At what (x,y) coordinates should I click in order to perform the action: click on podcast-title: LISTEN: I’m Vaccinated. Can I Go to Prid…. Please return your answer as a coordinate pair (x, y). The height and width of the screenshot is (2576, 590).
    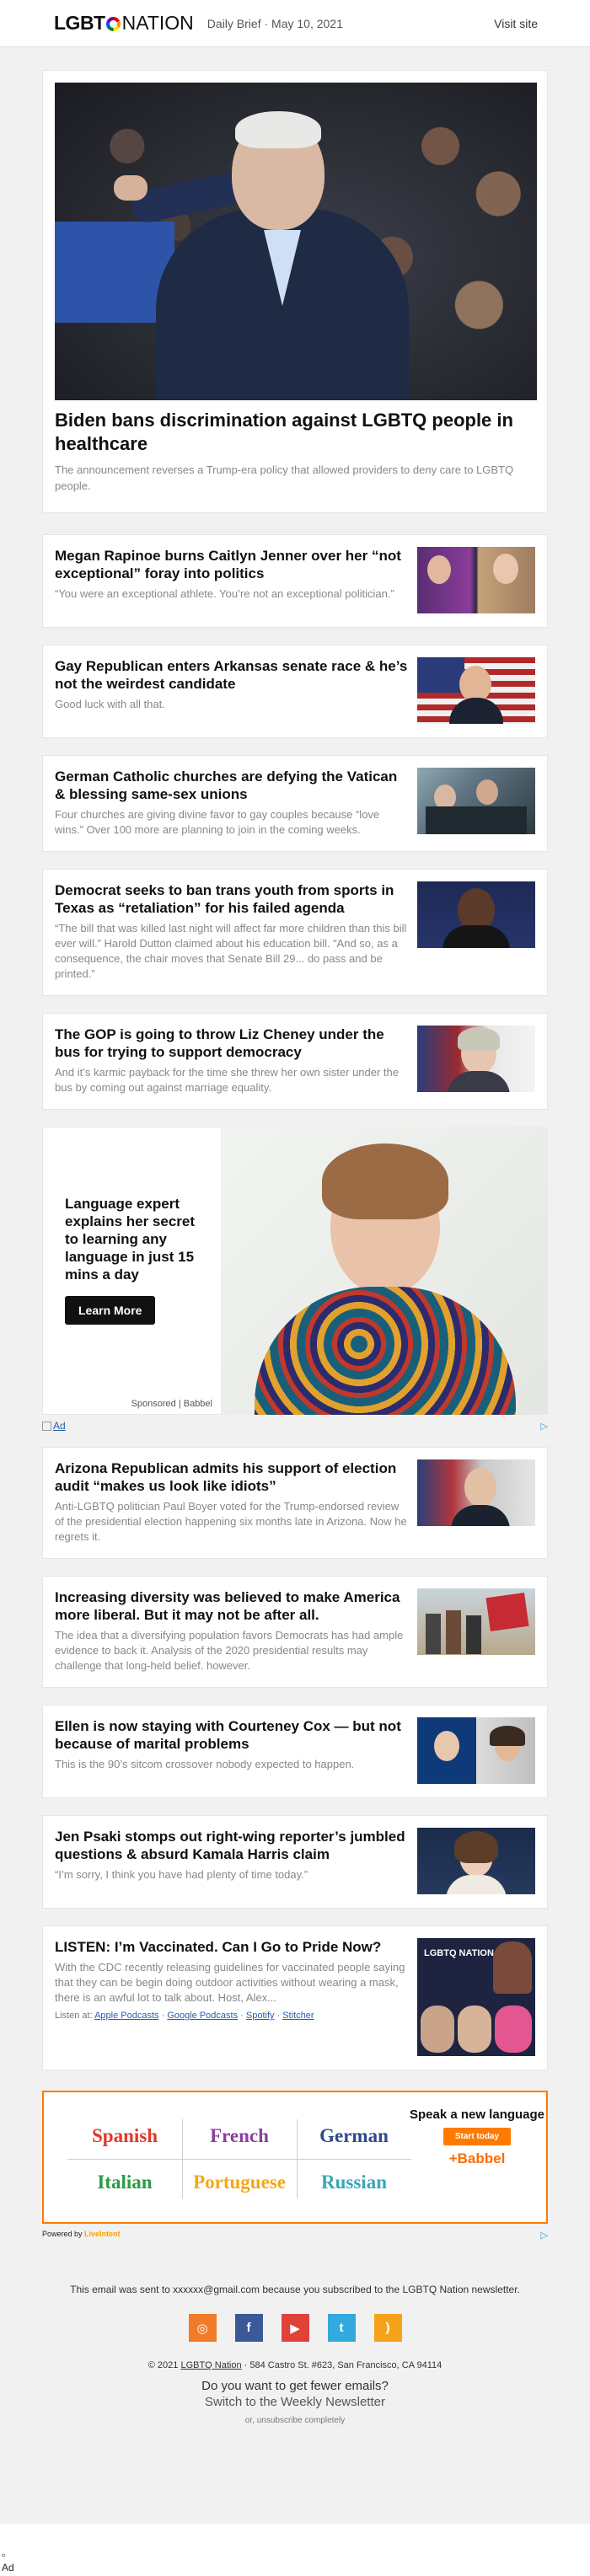
    Looking at the image, I should click on (232, 1947).